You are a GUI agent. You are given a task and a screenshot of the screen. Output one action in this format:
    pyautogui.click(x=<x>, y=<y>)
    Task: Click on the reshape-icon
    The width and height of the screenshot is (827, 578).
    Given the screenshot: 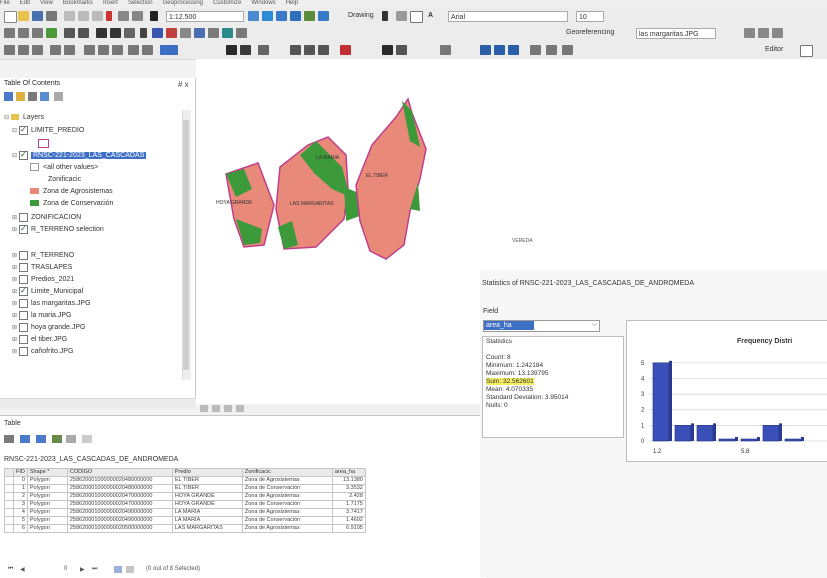 What is the action you would take?
    pyautogui.click(x=69, y=50)
    